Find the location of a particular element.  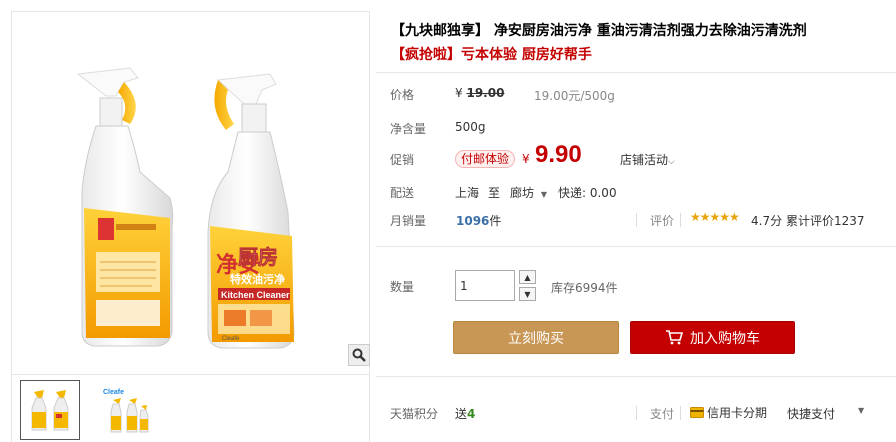

thumbnail-brand-image: Cleafe is located at coordinates (126, 411).